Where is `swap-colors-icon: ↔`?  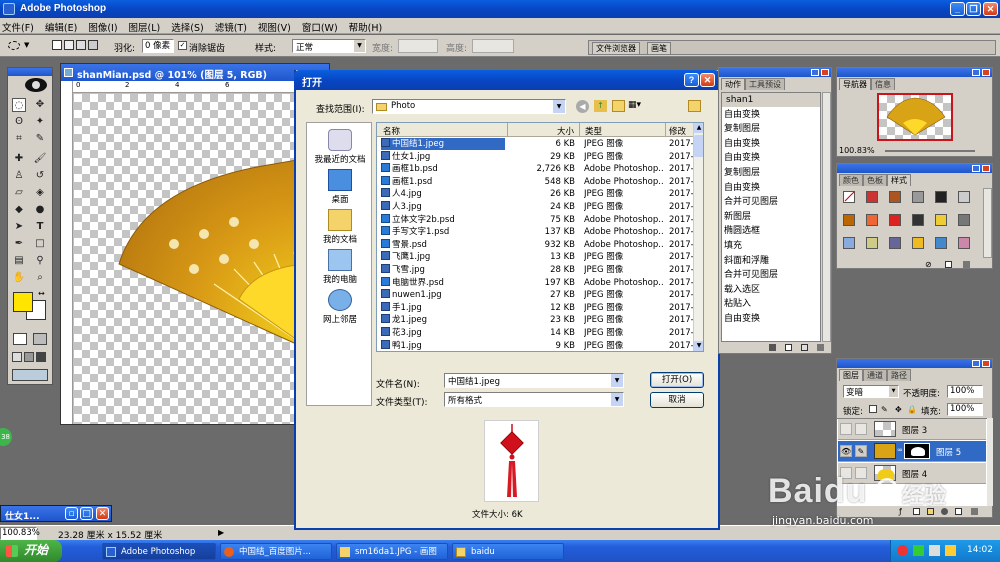 swap-colors-icon: ↔ is located at coordinates (41, 293).